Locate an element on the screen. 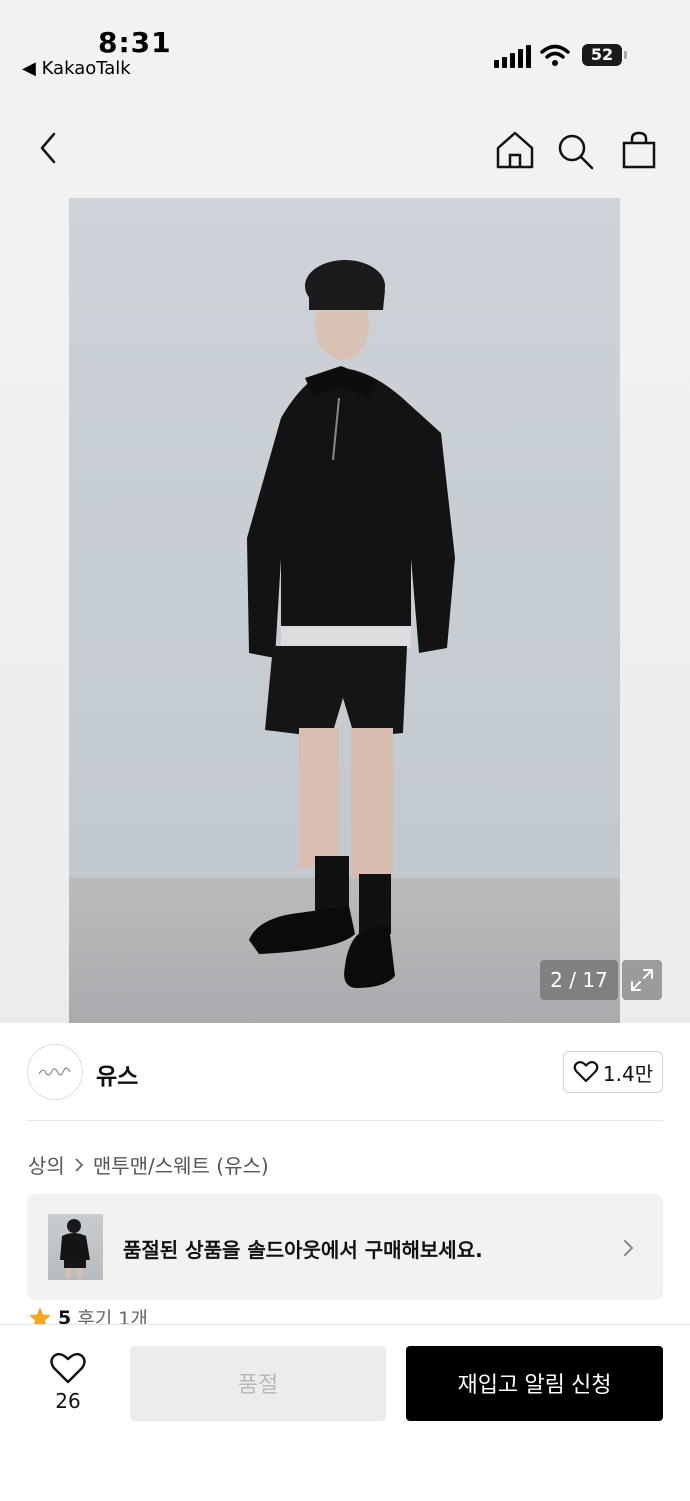  image-counter: 2 / 17 is located at coordinates (579, 980).